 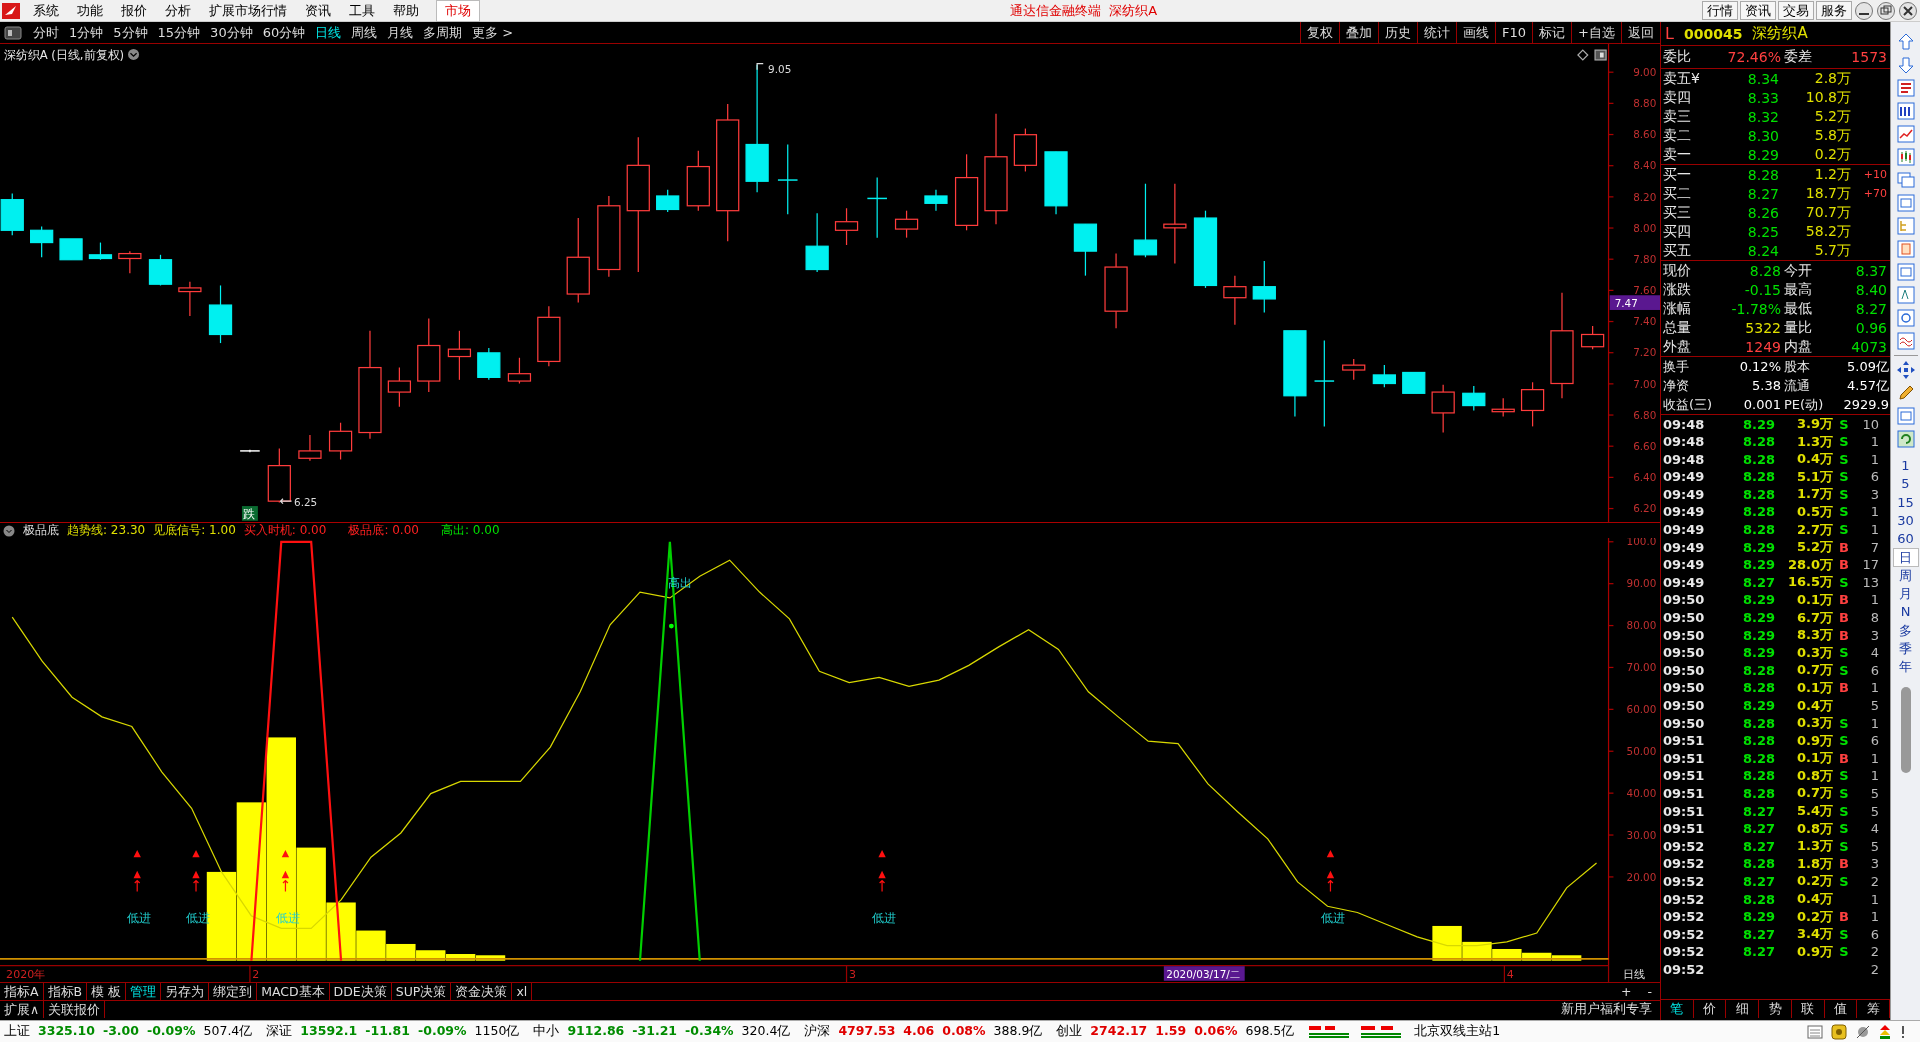 What do you see at coordinates (1804, 404) in the screenshot?
I see `field-label: PE(动)` at bounding box center [1804, 404].